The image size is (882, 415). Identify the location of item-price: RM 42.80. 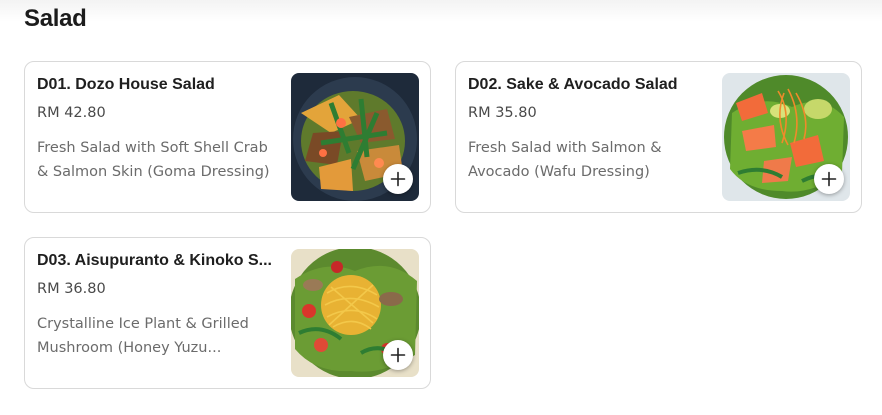
(71, 113).